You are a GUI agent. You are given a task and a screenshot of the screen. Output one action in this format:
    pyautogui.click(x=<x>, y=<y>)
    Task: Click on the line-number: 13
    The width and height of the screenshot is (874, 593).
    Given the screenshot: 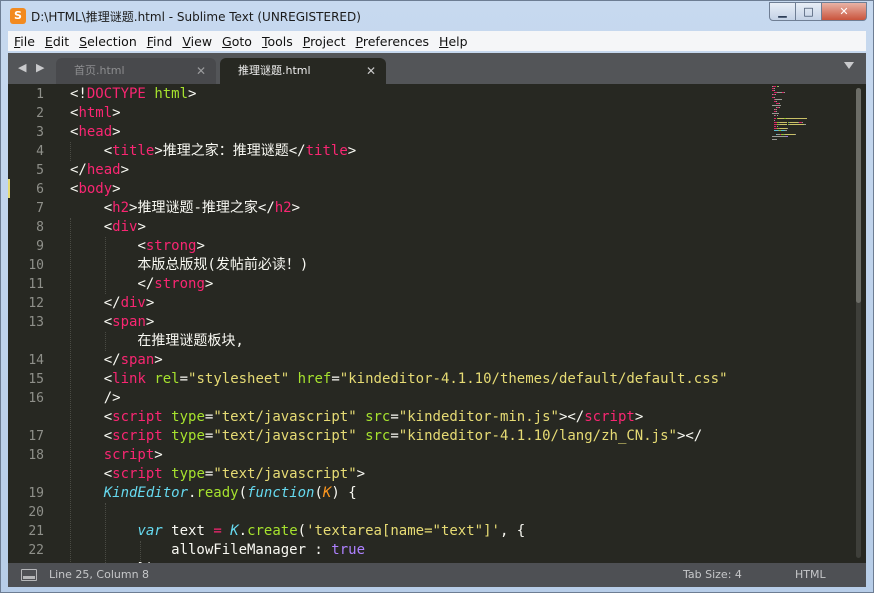 What is the action you would take?
    pyautogui.click(x=36, y=322)
    